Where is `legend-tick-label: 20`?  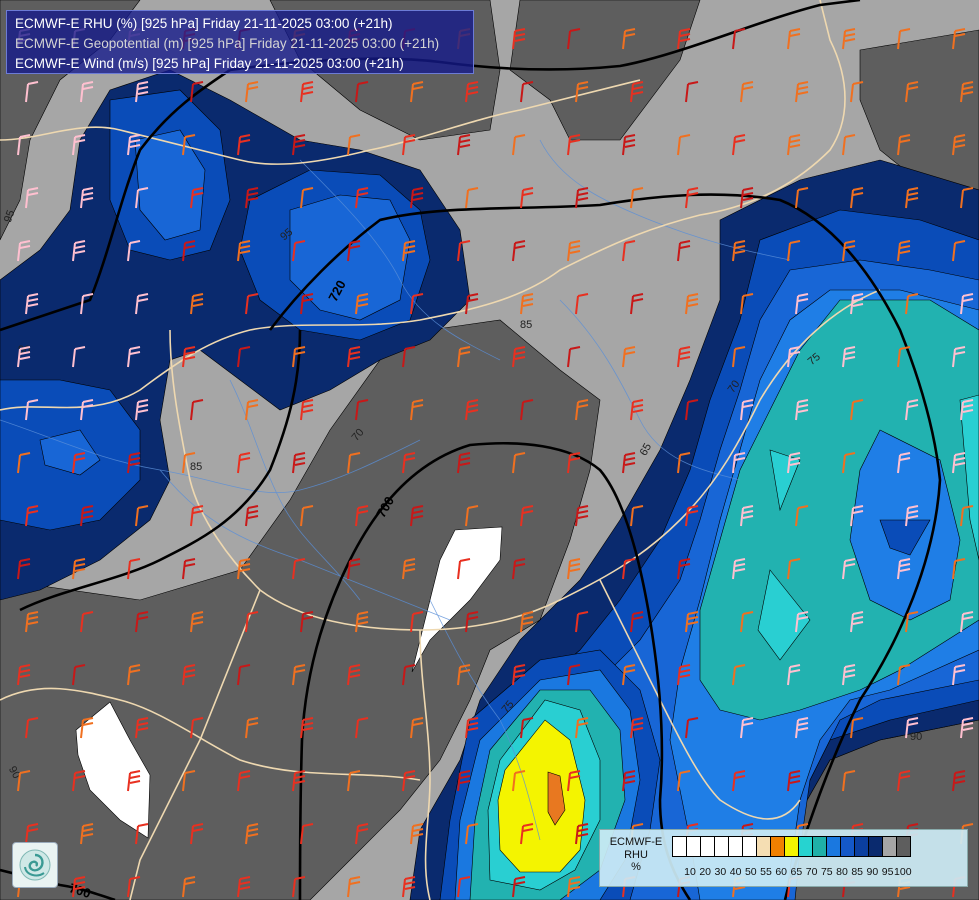
legend-tick-label: 20 is located at coordinates (705, 872).